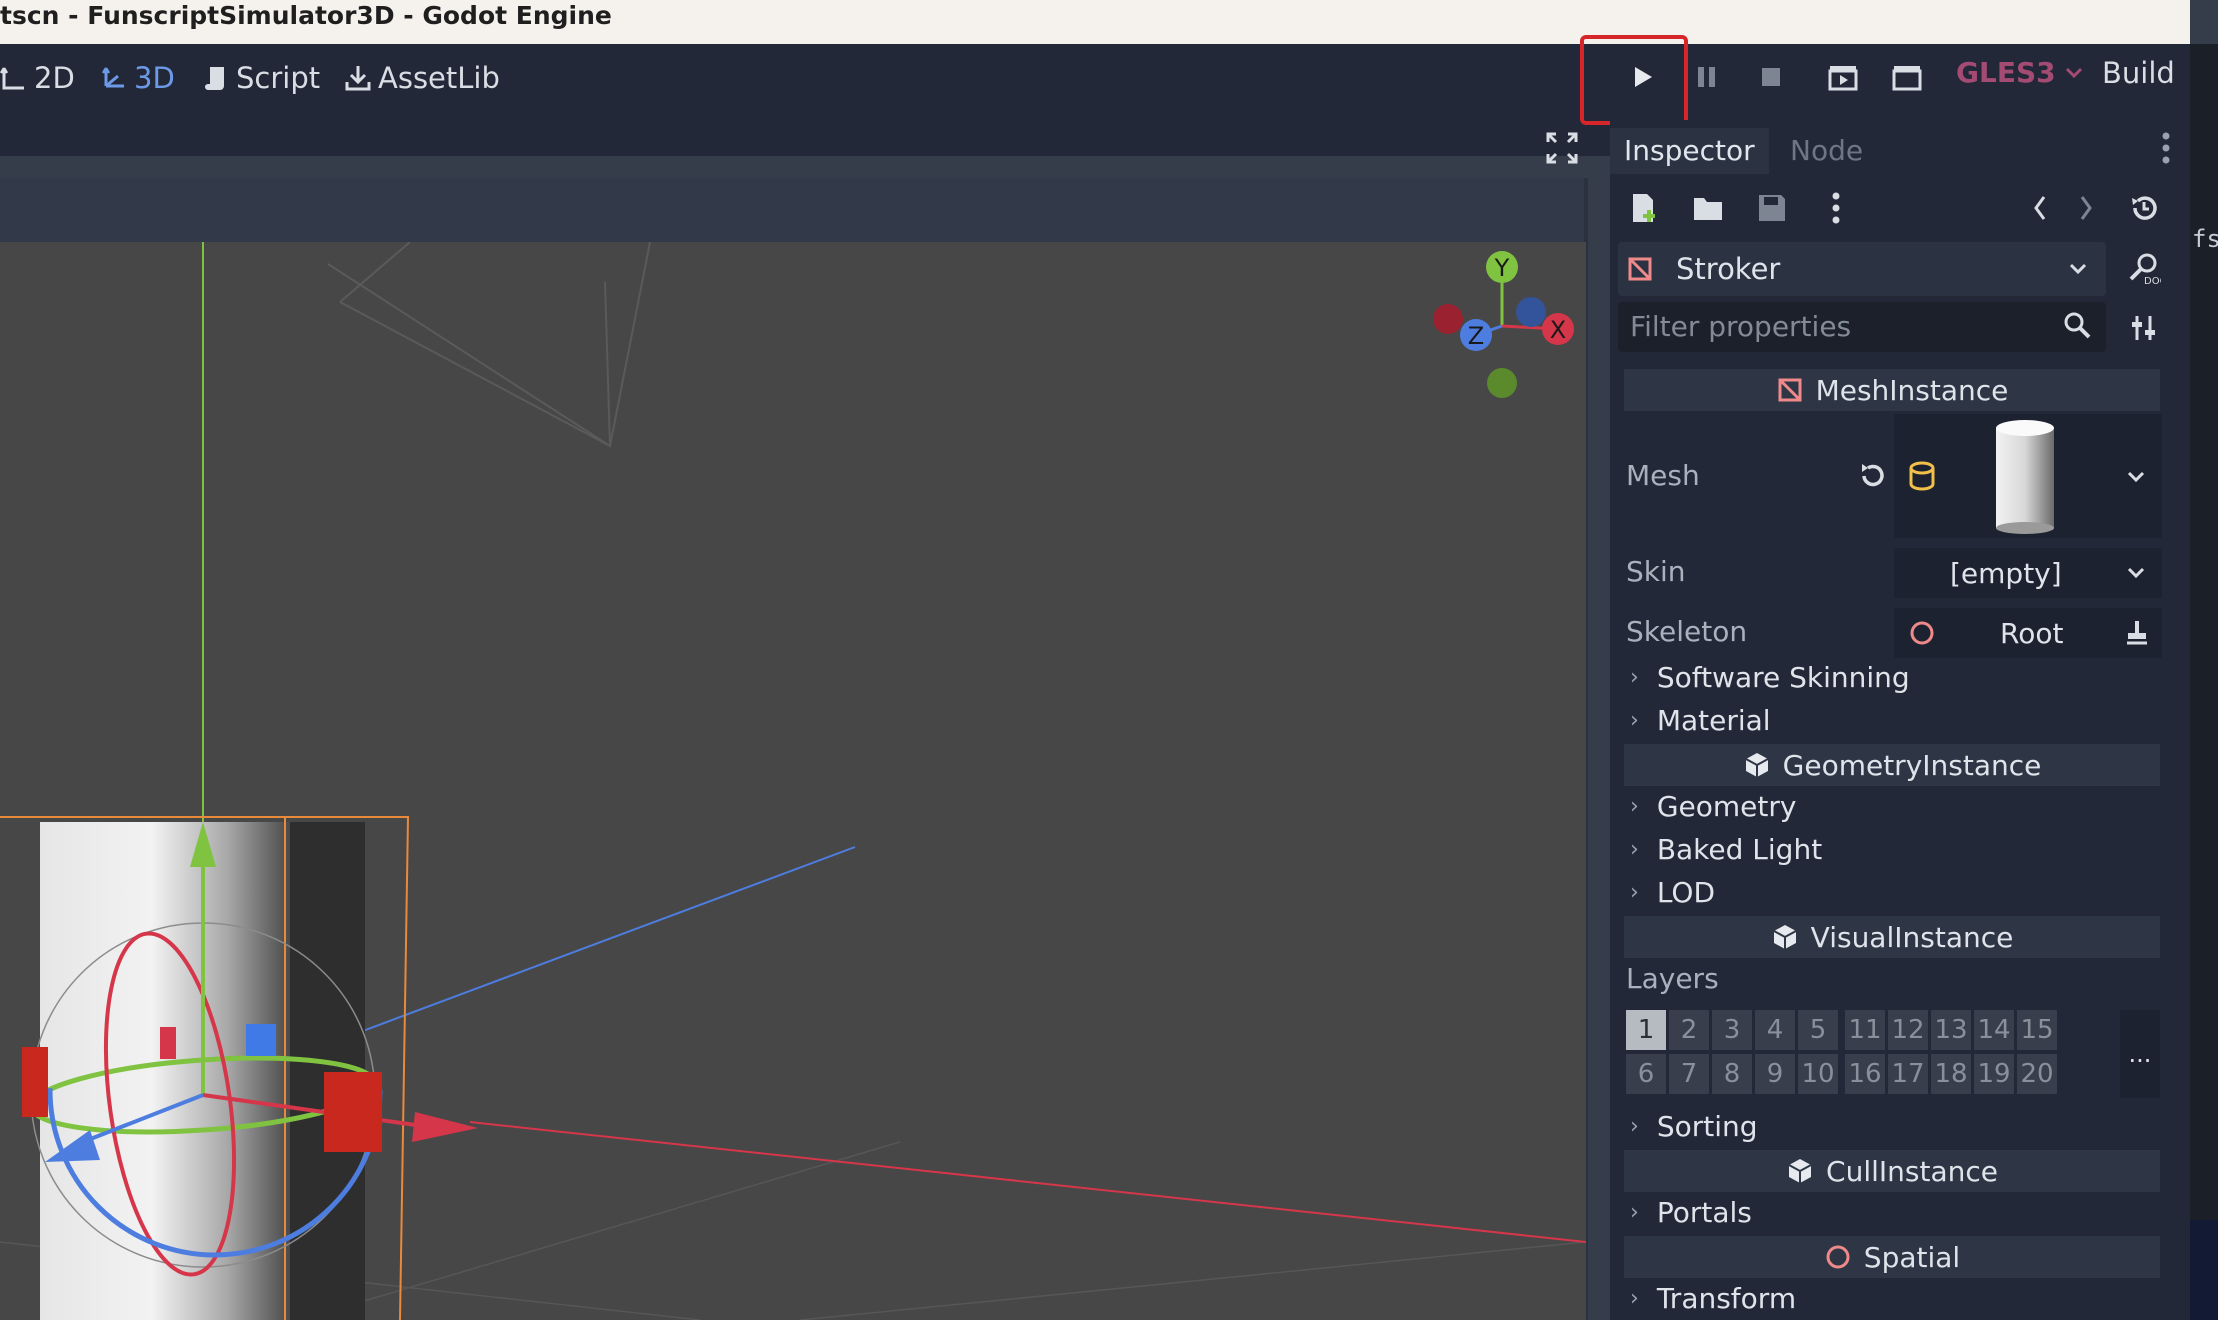 The image size is (2218, 1320). I want to click on layer-cell: 5, so click(1818, 1030).